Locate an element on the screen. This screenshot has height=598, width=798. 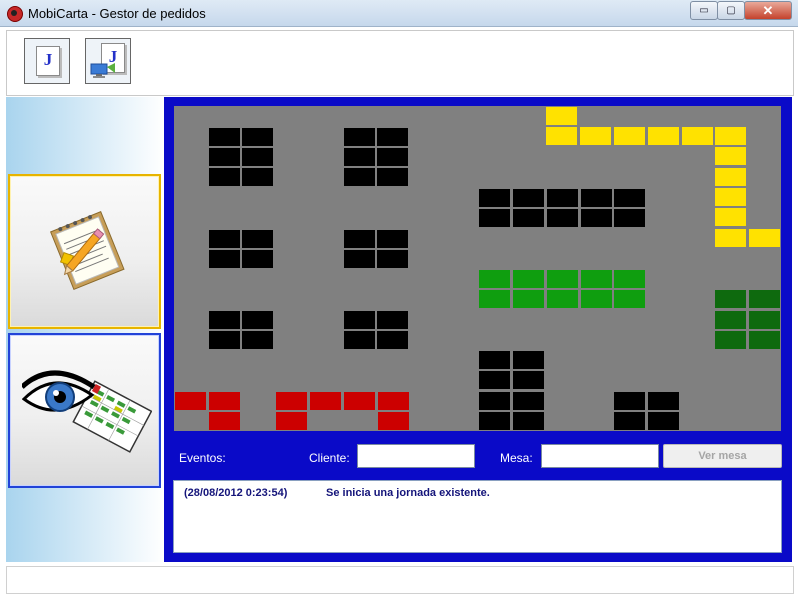
close-button: ✕ is located at coordinates (768, 10).